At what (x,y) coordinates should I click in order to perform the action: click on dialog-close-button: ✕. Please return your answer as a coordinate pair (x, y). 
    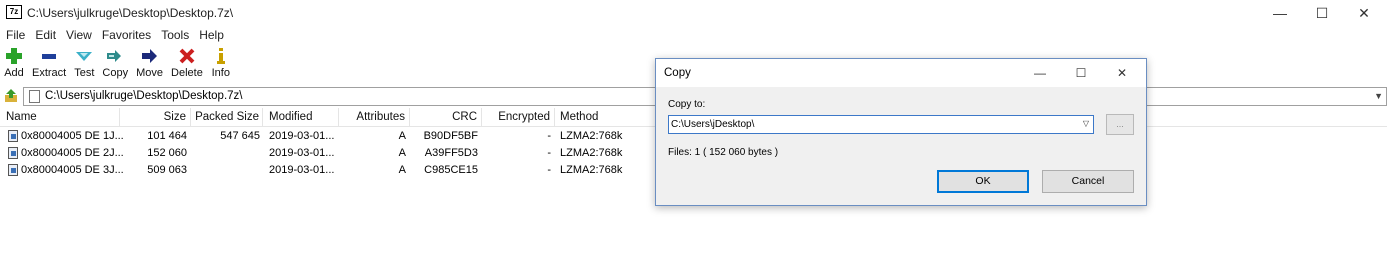
    Looking at the image, I should click on (1122, 73).